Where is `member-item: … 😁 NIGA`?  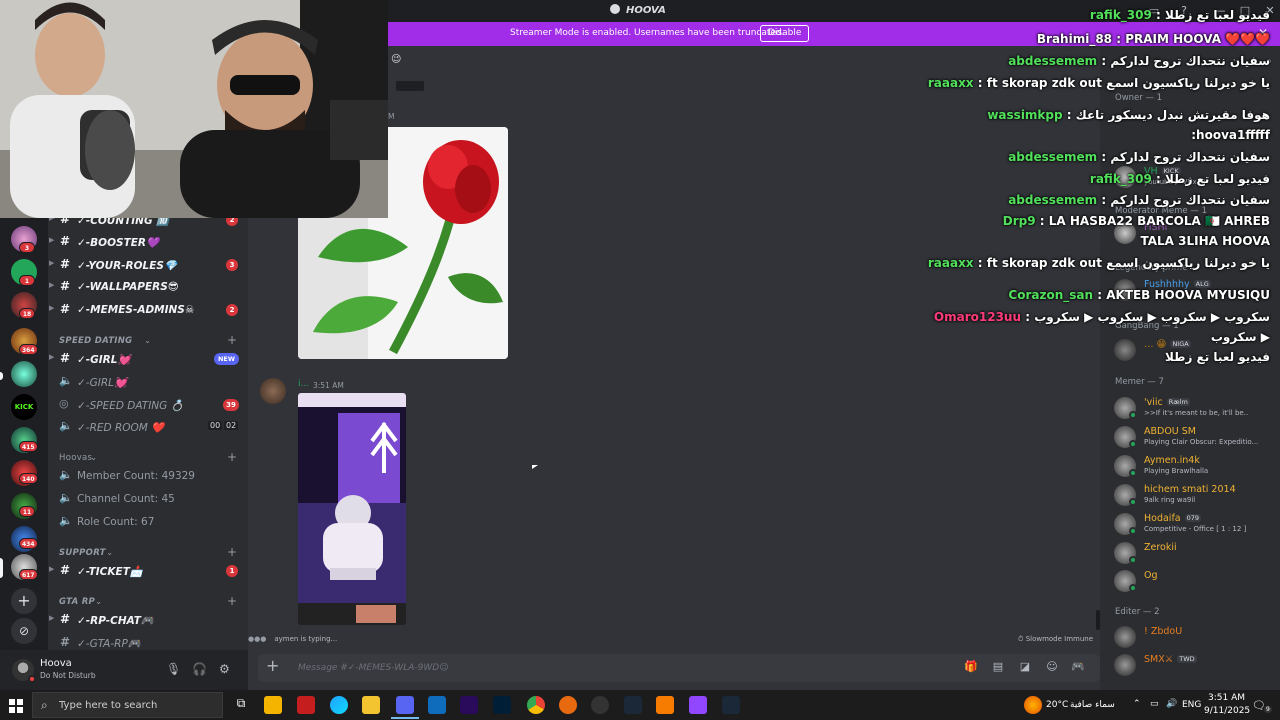
member-item: … 😁 NIGA is located at coordinates (1197, 349).